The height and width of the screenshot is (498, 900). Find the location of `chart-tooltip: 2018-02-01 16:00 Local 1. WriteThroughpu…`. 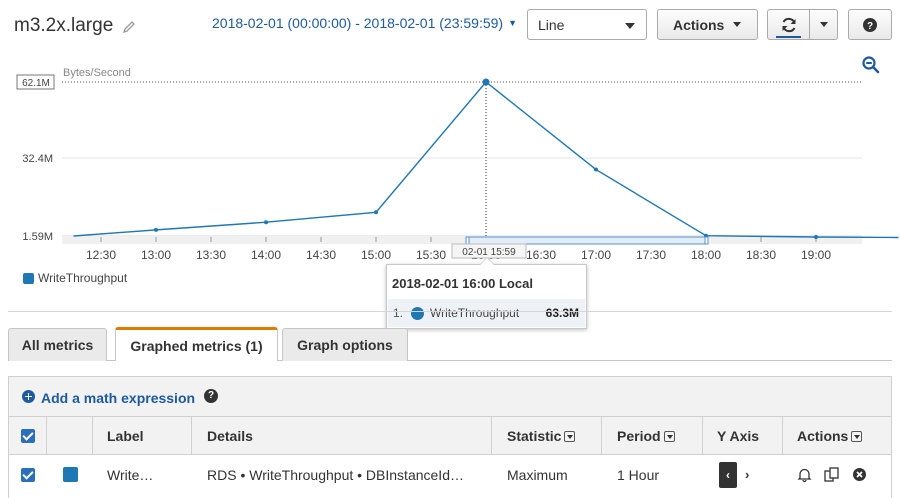

chart-tooltip: 2018-02-01 16:00 Local 1. WriteThroughpu… is located at coordinates (486, 293).